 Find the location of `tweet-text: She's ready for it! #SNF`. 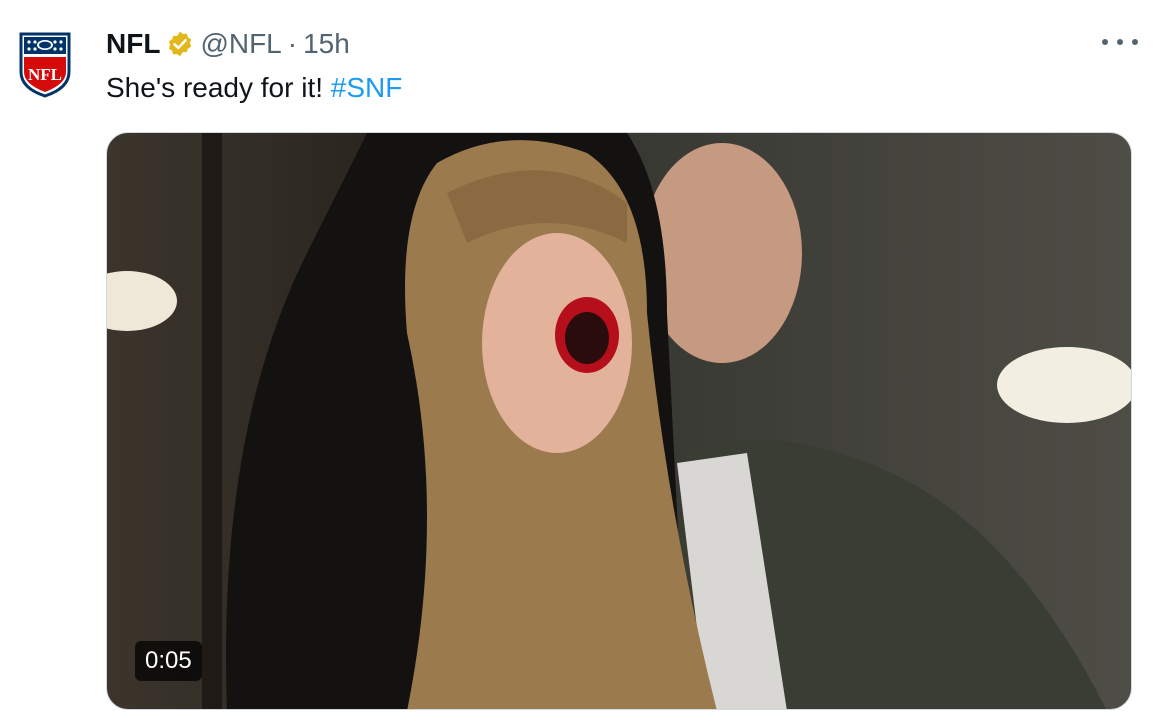

tweet-text: She's ready for it! #SNF is located at coordinates (254, 88).